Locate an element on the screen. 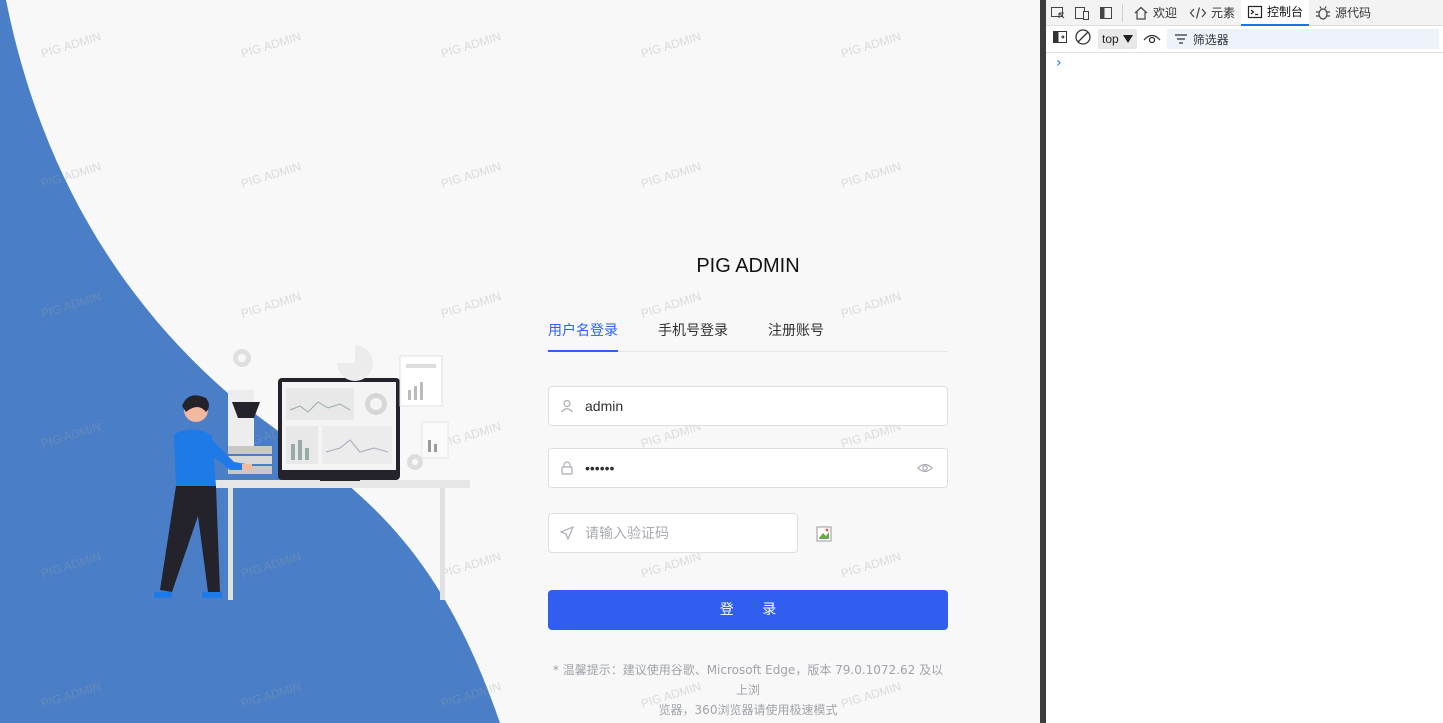 The width and height of the screenshot is (1443, 723). code-icon is located at coordinates (1198, 12).